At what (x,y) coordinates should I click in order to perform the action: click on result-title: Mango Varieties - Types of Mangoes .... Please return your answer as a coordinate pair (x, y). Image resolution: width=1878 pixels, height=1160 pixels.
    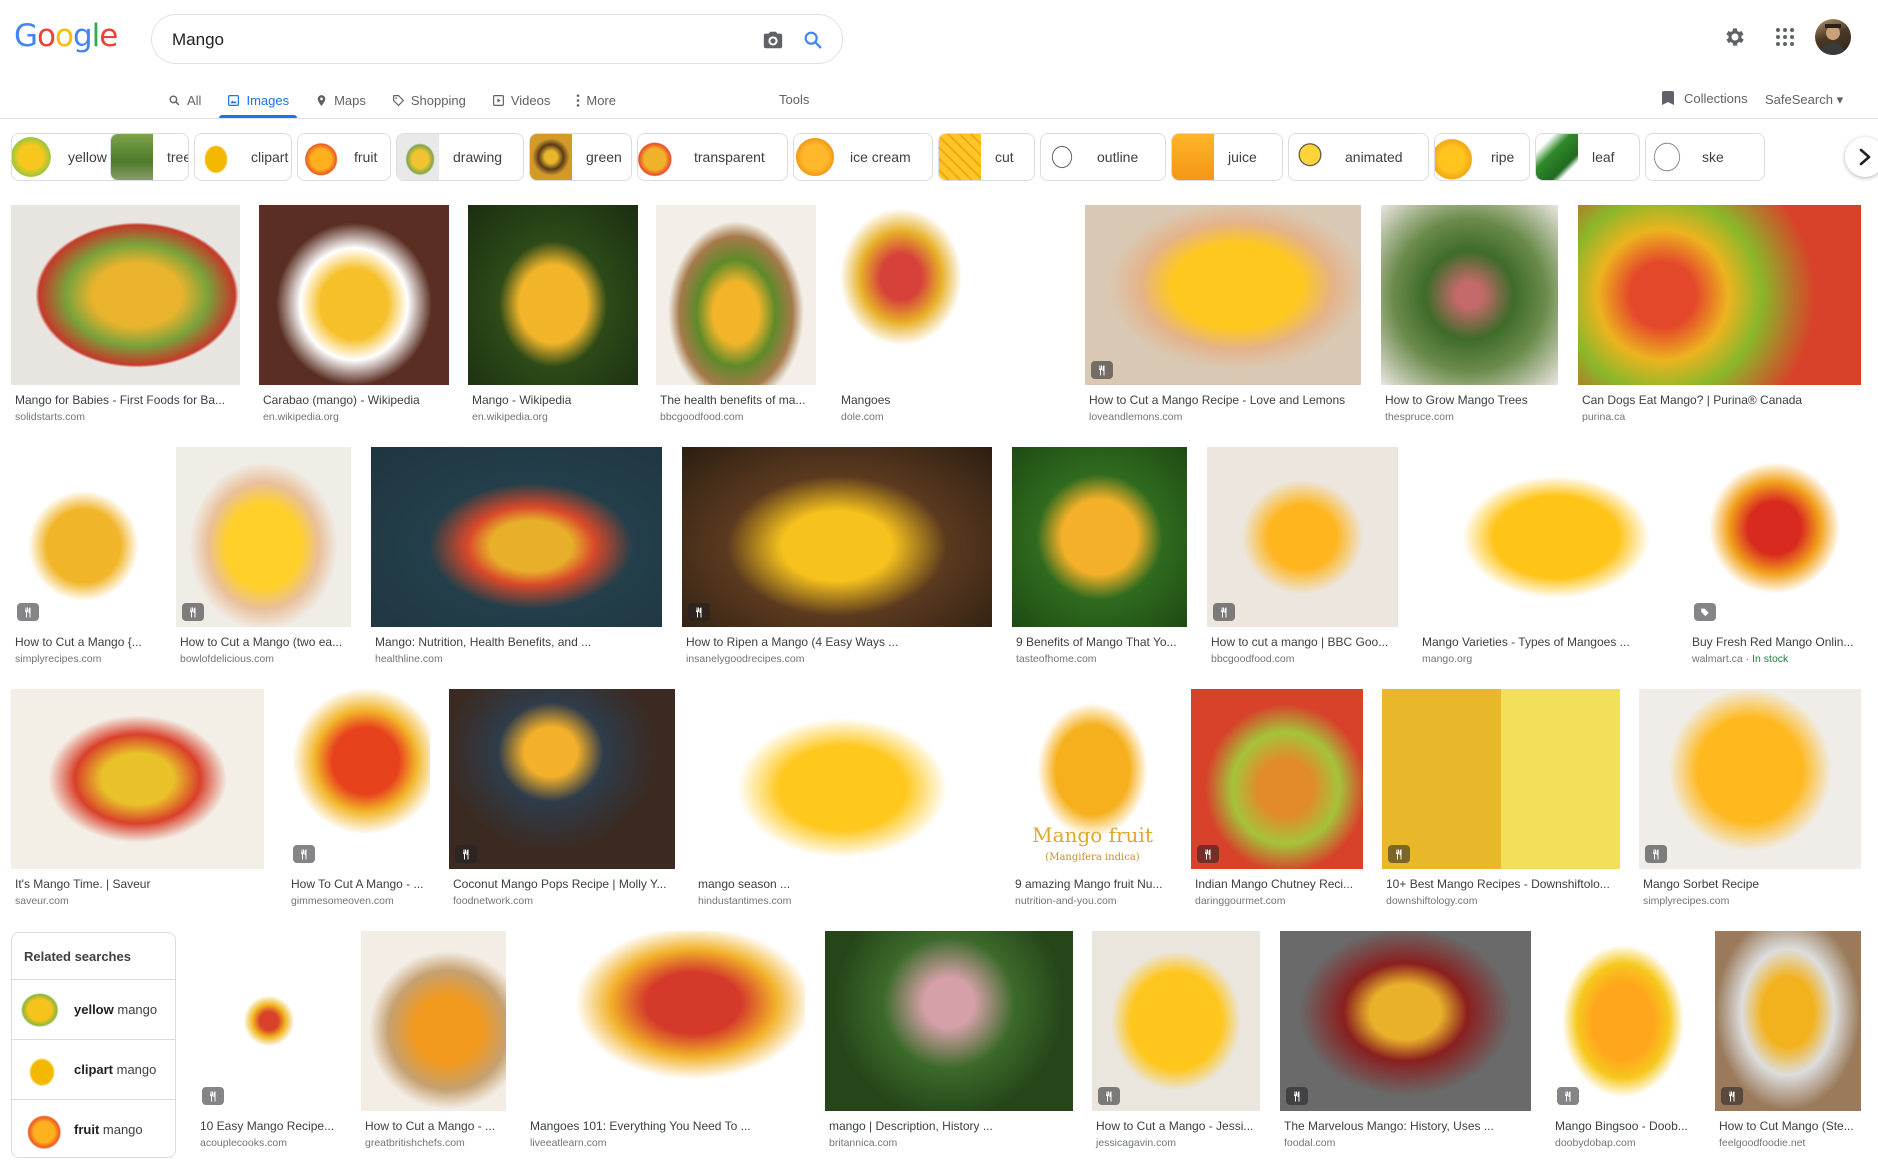
    Looking at the image, I should click on (1544, 642).